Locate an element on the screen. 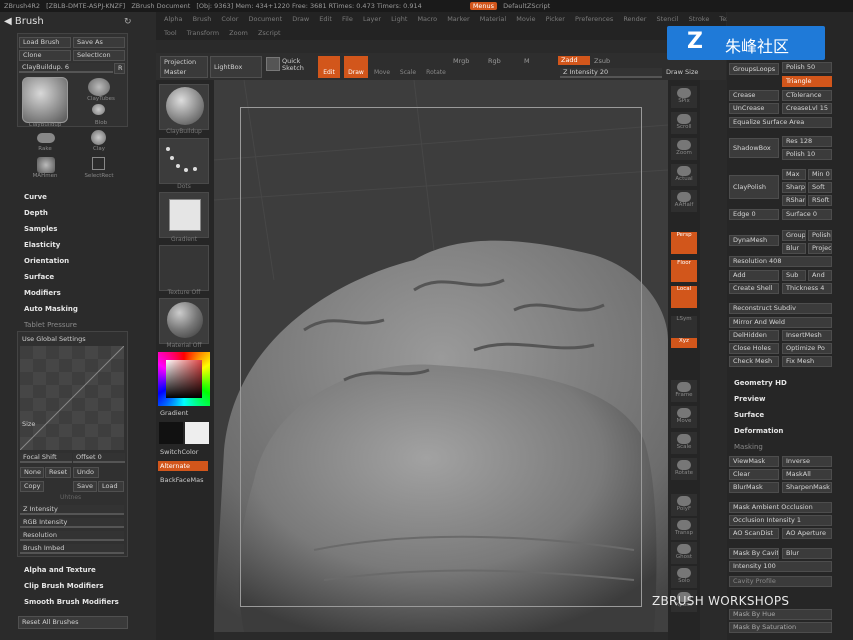 The width and height of the screenshot is (853, 640). zsub-button: Zsub is located at coordinates (602, 61).